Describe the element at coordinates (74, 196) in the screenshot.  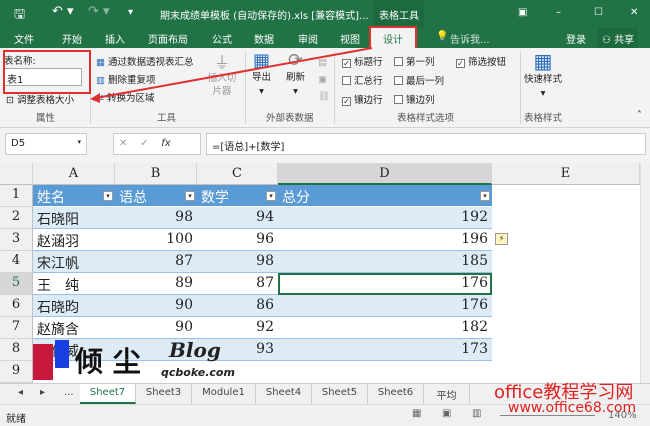
I see `table-header-cell: 姓名 ▾` at that location.